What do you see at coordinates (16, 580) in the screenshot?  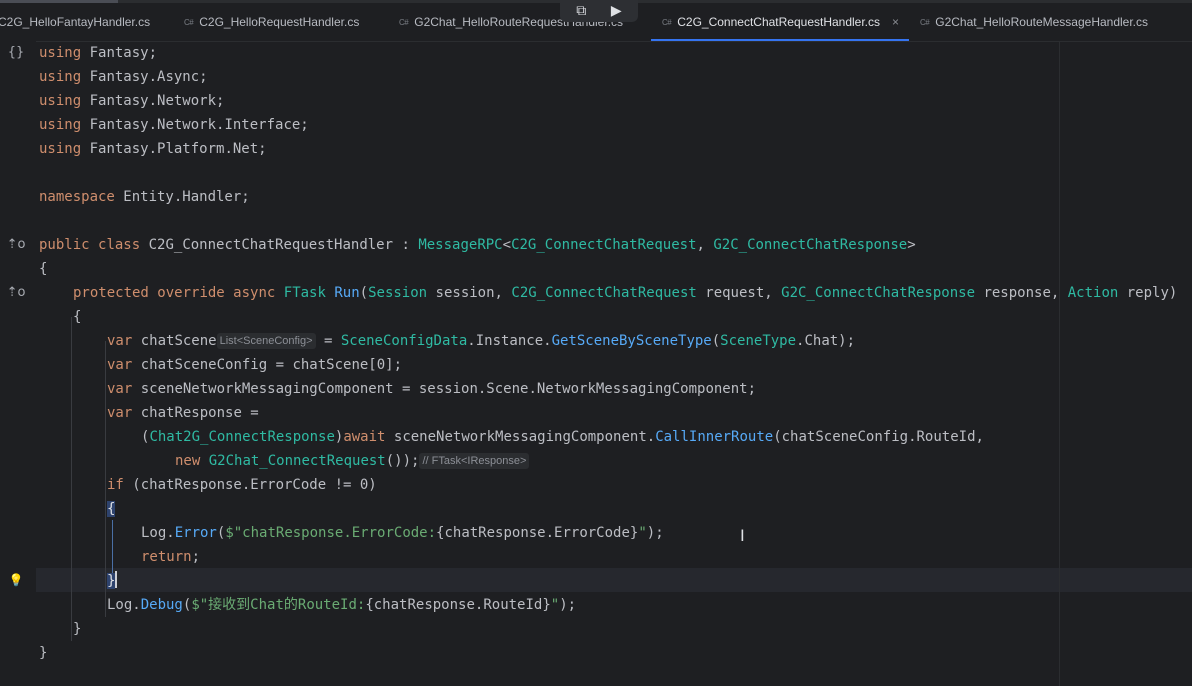 I see `lightbulb-icon: 💡` at bounding box center [16, 580].